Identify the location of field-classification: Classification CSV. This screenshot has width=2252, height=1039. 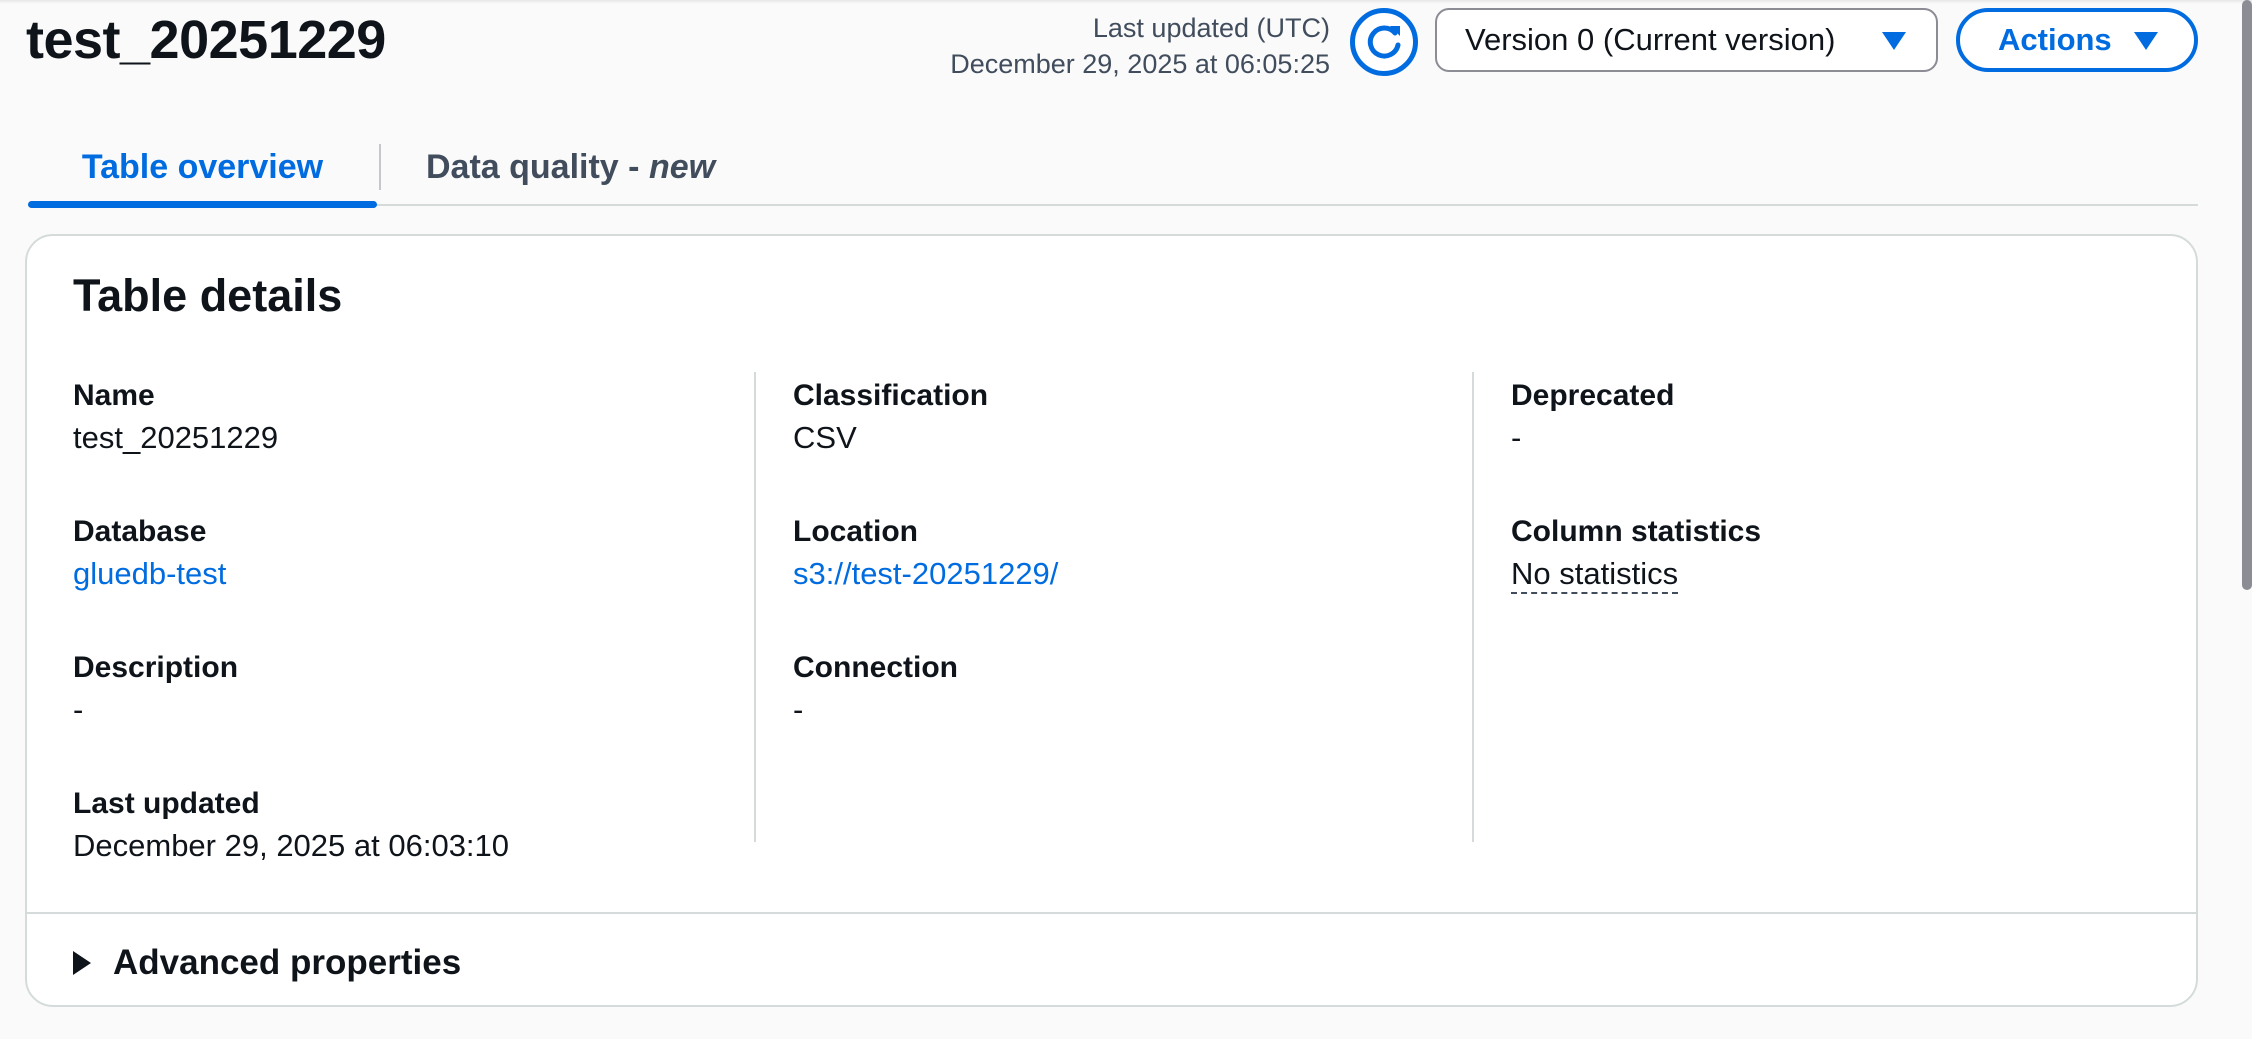
(925, 418).